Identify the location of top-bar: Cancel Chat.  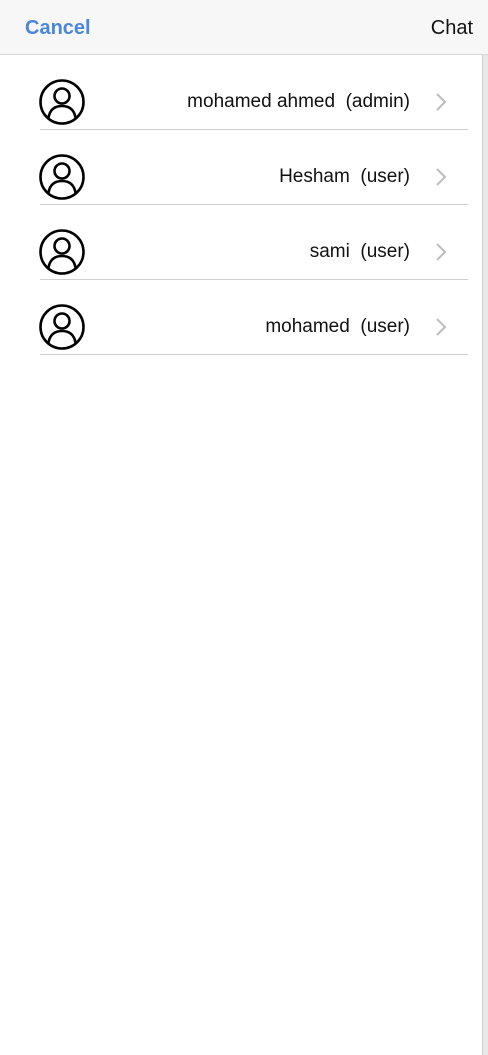
(244, 27).